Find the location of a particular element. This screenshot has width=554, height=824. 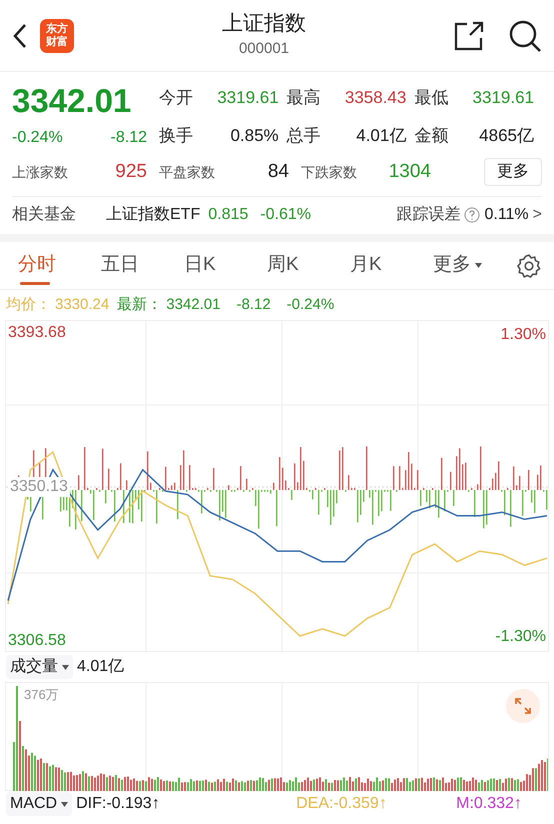

logo-text: 东方 is located at coordinates (57, 29).